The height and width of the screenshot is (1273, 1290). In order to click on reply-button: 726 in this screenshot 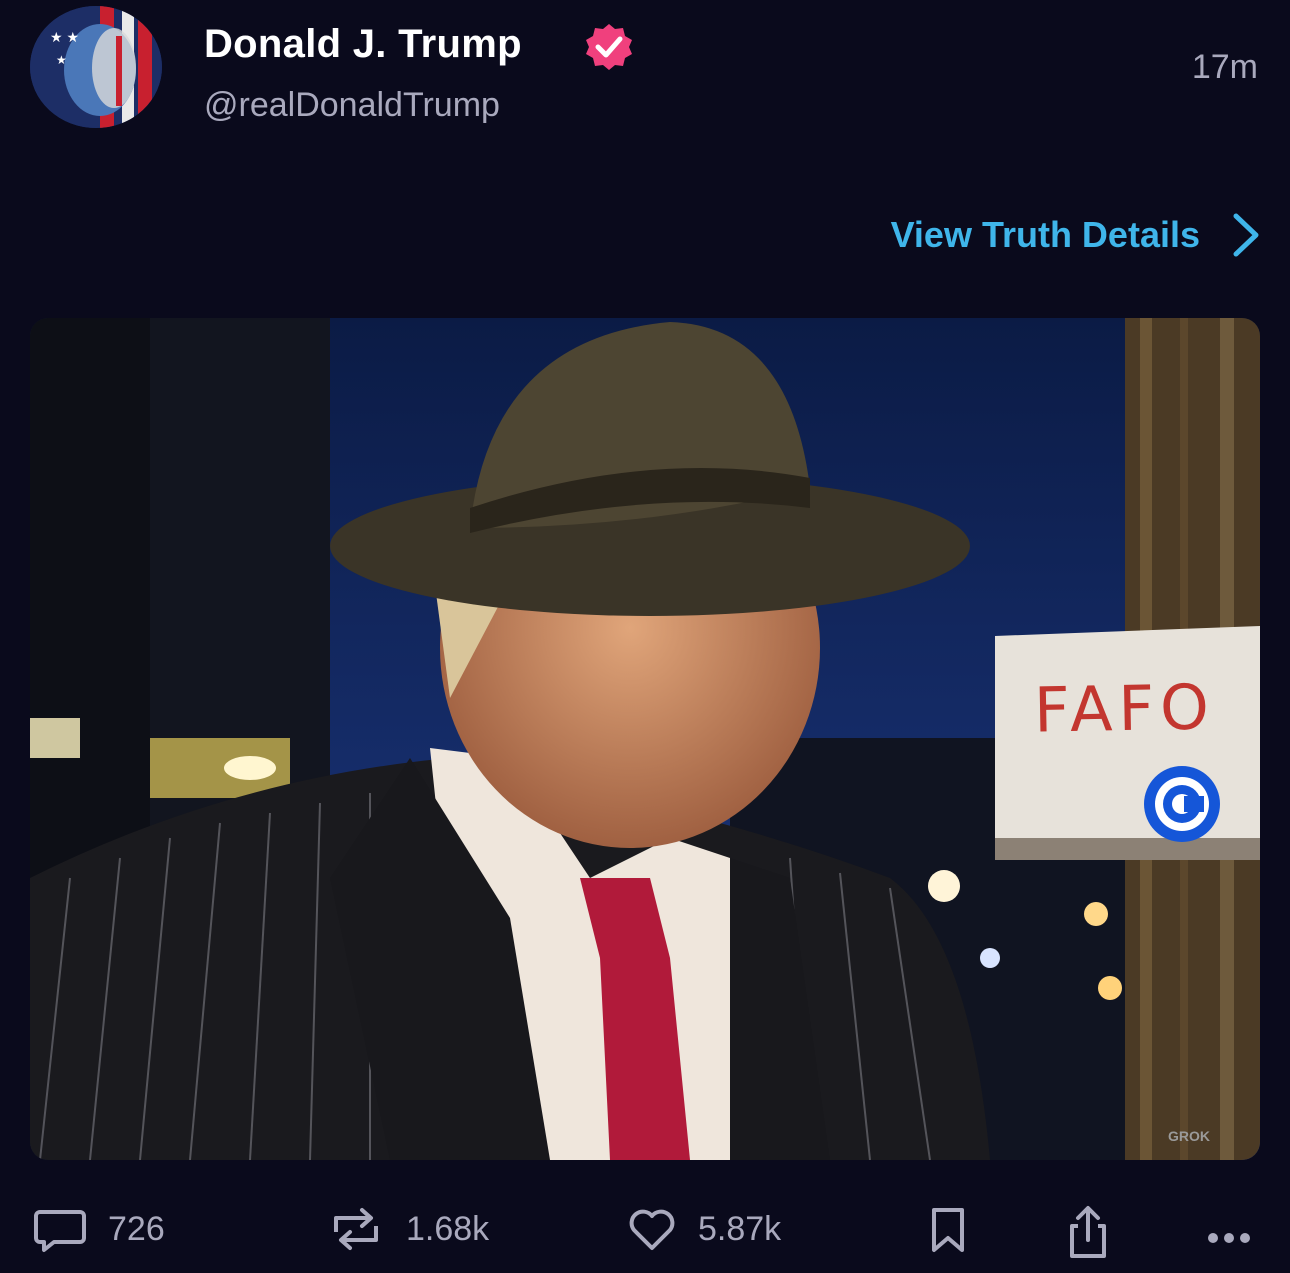, I will do `click(98, 1229)`.